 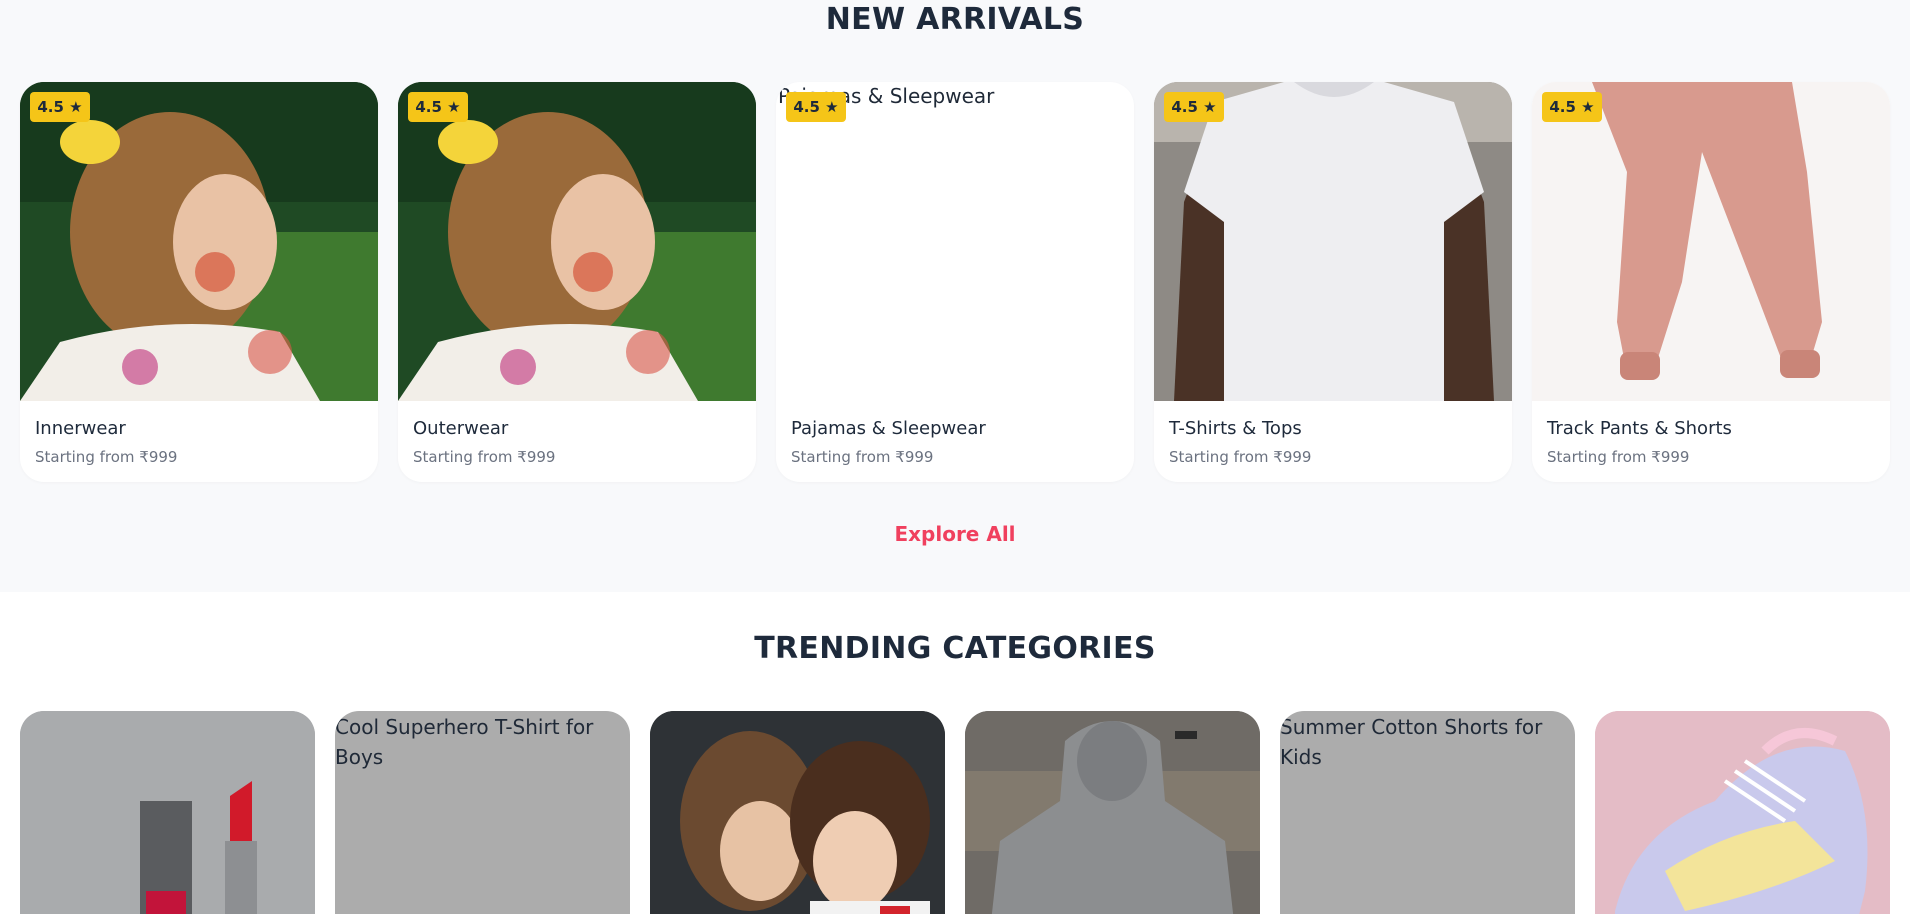 I want to click on trending-categories-heading: TRENDING CATEGORIES, so click(x=955, y=648).